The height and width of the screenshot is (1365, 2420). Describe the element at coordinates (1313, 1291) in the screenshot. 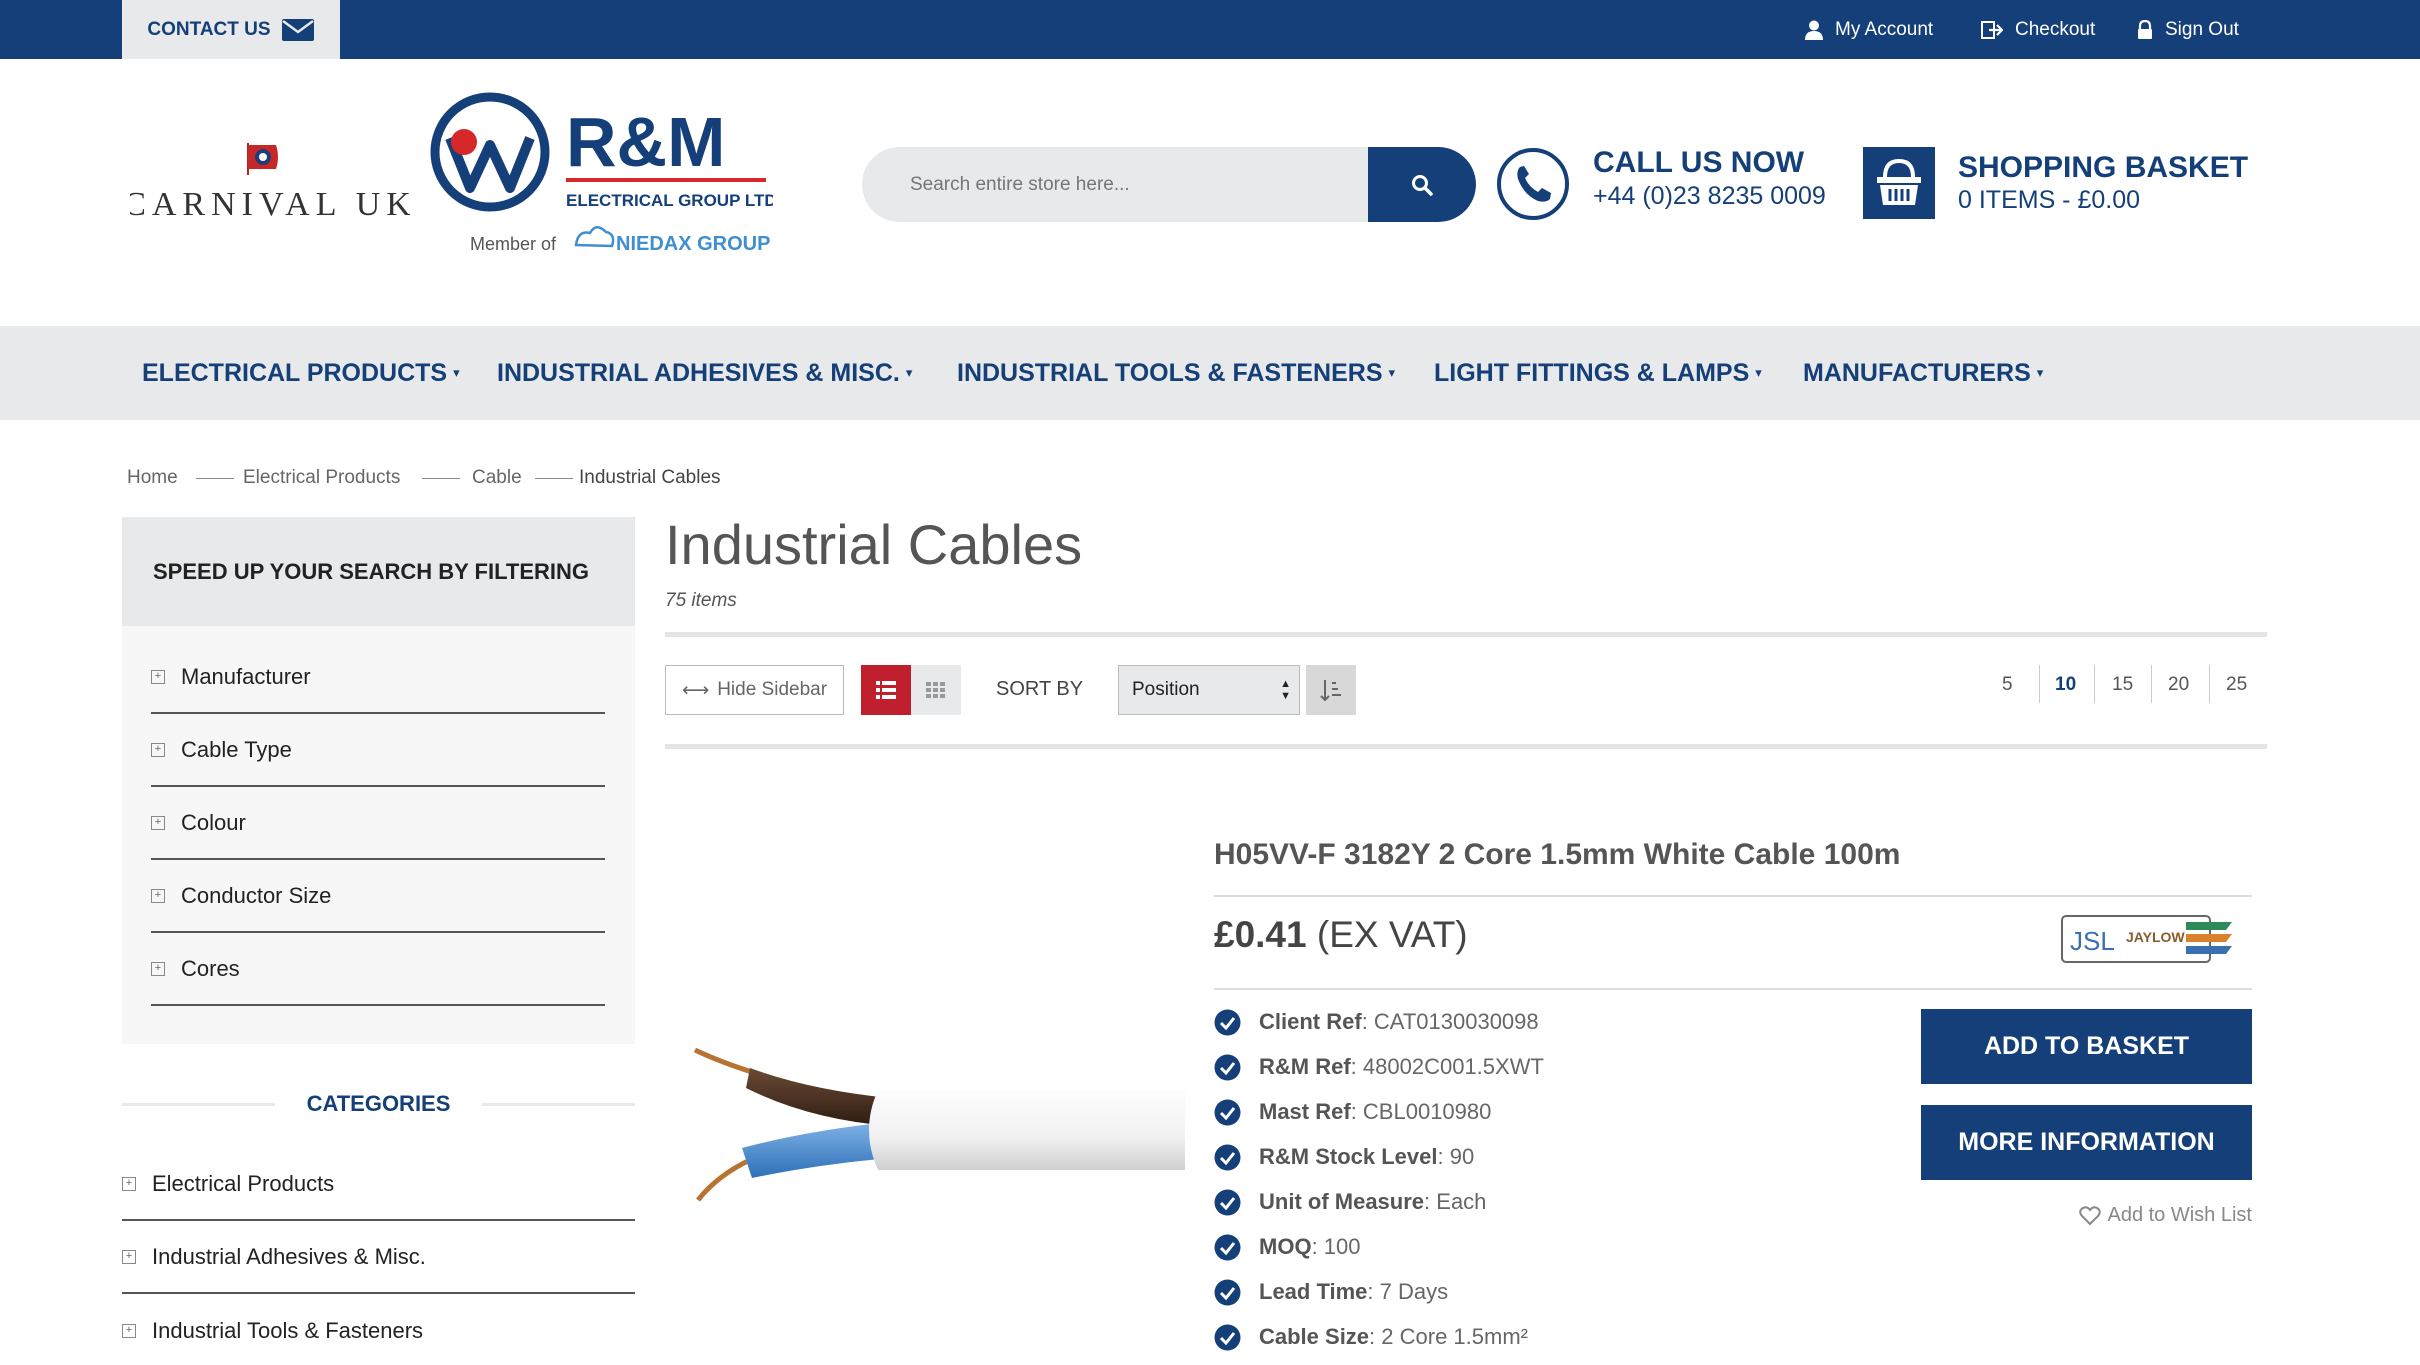

I see `spec-key: Lead Time` at that location.